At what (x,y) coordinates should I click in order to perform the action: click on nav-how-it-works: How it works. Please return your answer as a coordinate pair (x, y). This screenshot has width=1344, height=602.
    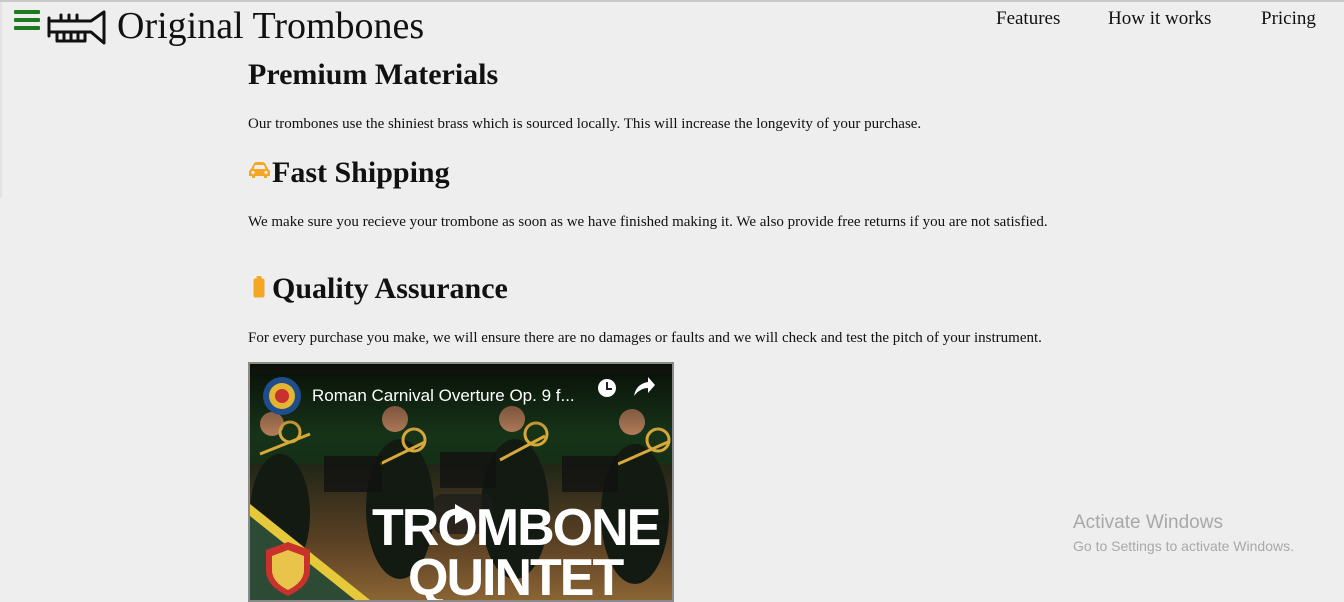
    Looking at the image, I should click on (1159, 19).